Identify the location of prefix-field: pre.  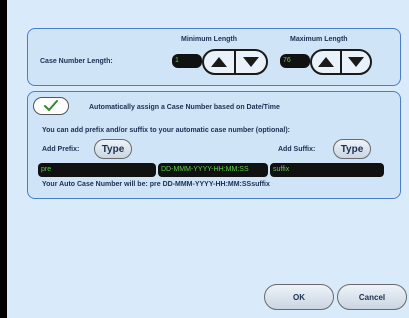
(97, 170).